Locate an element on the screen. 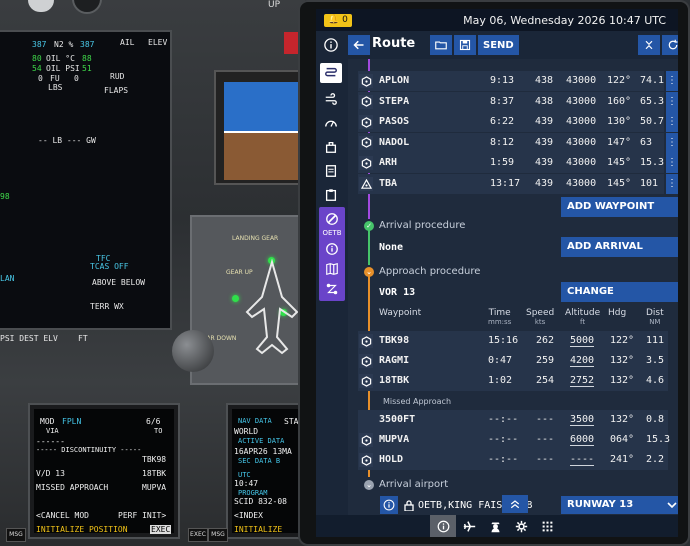 The height and width of the screenshot is (546, 690). refresh-button is located at coordinates (670, 45).